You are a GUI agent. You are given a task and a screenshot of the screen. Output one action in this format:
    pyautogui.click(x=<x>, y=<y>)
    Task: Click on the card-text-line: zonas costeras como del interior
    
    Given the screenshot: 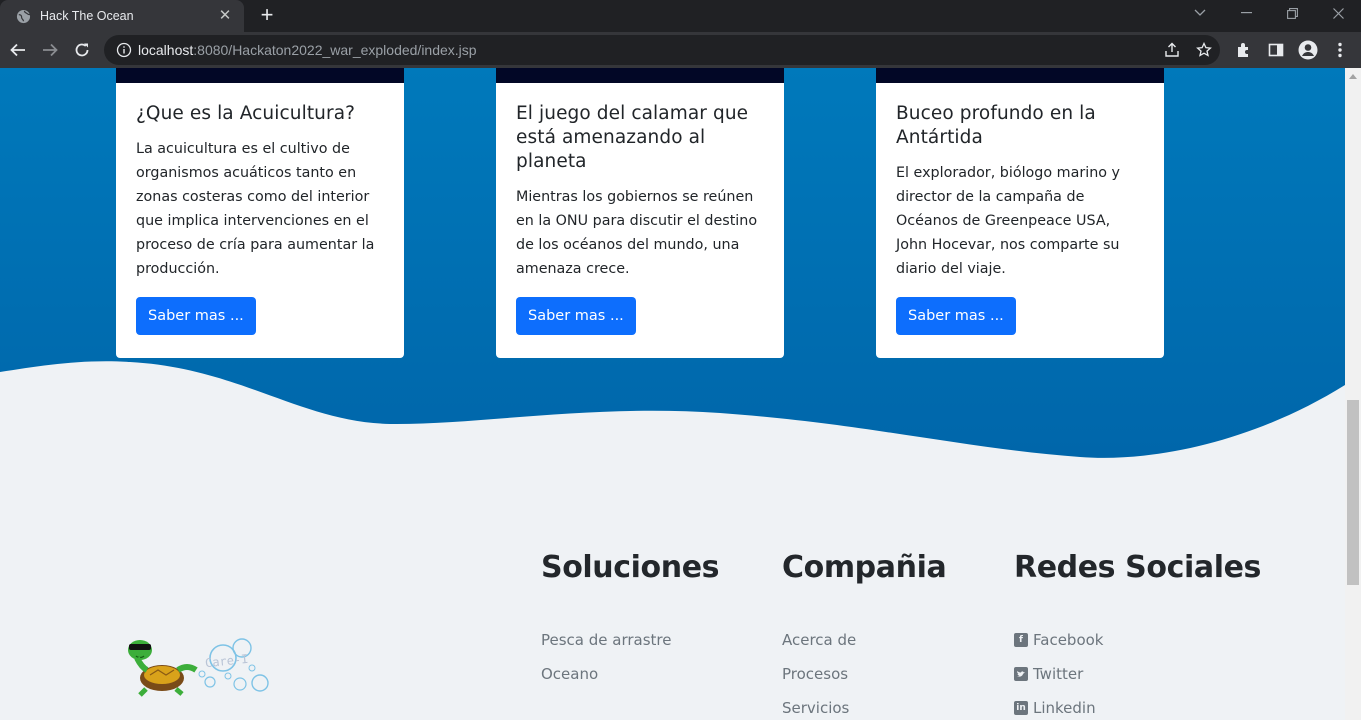 What is the action you would take?
    pyautogui.click(x=253, y=197)
    